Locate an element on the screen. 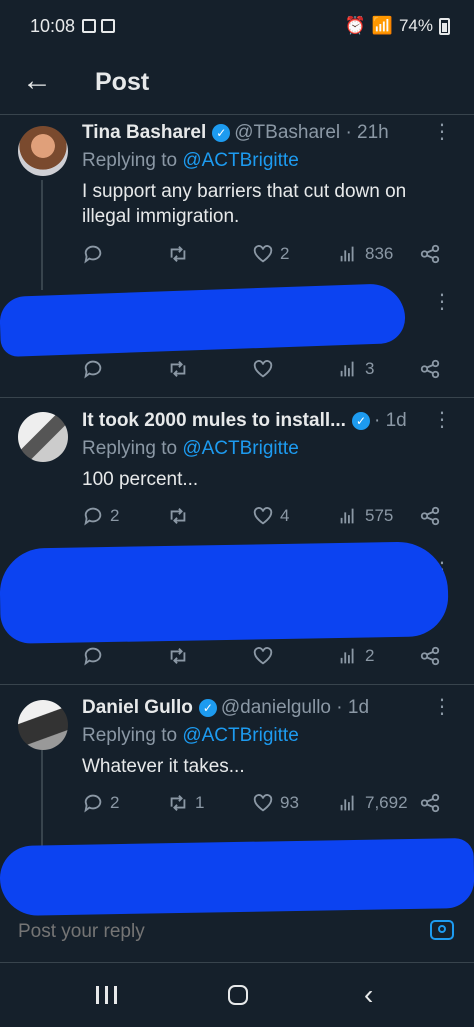  home-icon is located at coordinates (238, 995).